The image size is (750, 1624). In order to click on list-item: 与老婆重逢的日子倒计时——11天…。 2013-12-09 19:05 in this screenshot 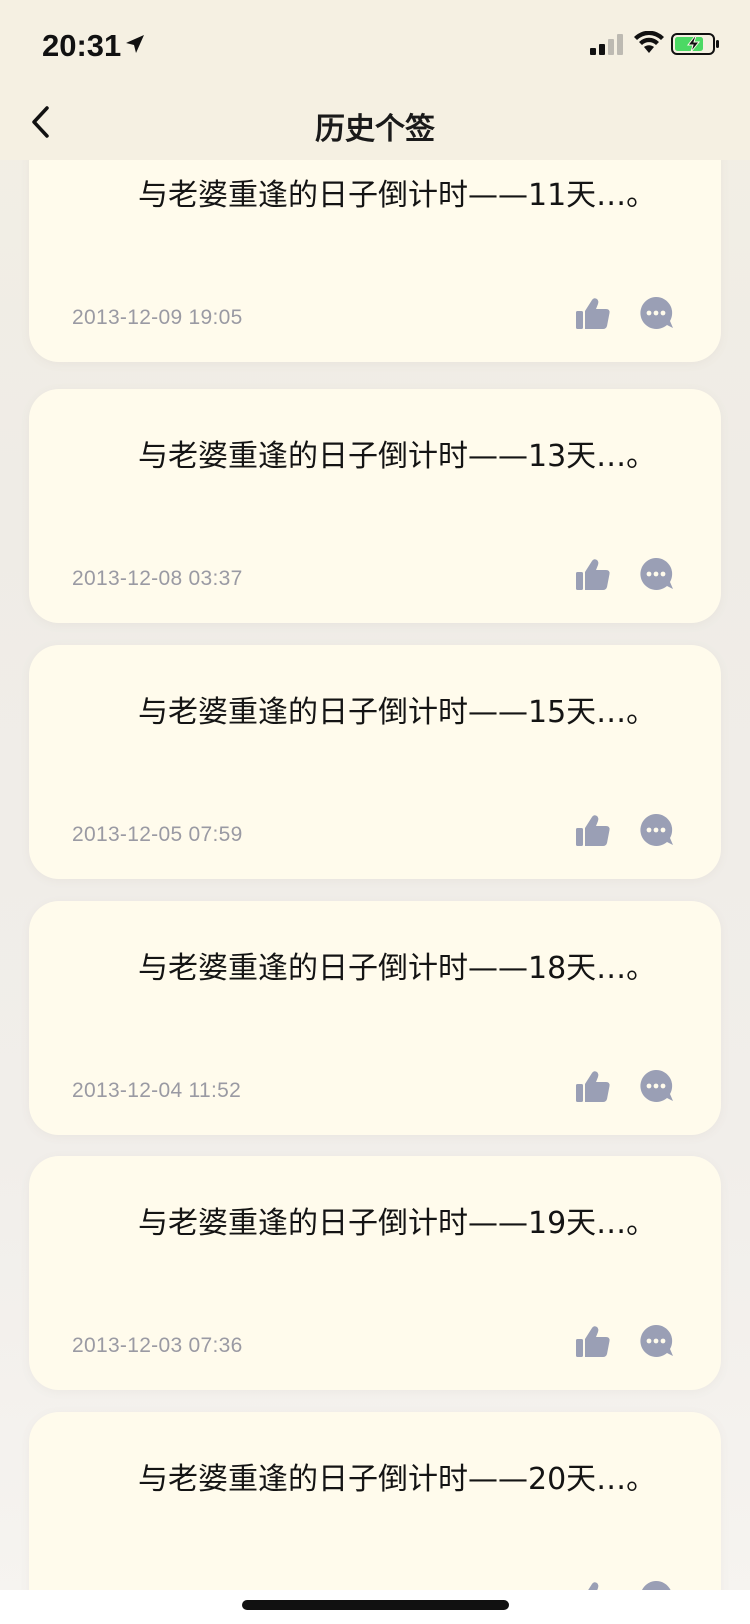, I will do `click(375, 245)`.